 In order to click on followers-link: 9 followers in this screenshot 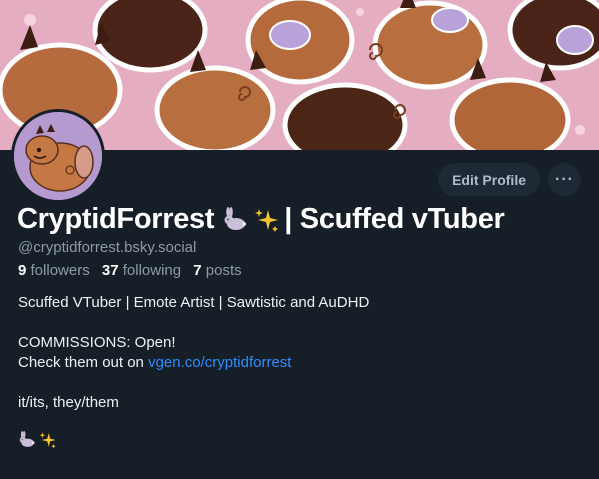, I will do `click(54, 270)`.